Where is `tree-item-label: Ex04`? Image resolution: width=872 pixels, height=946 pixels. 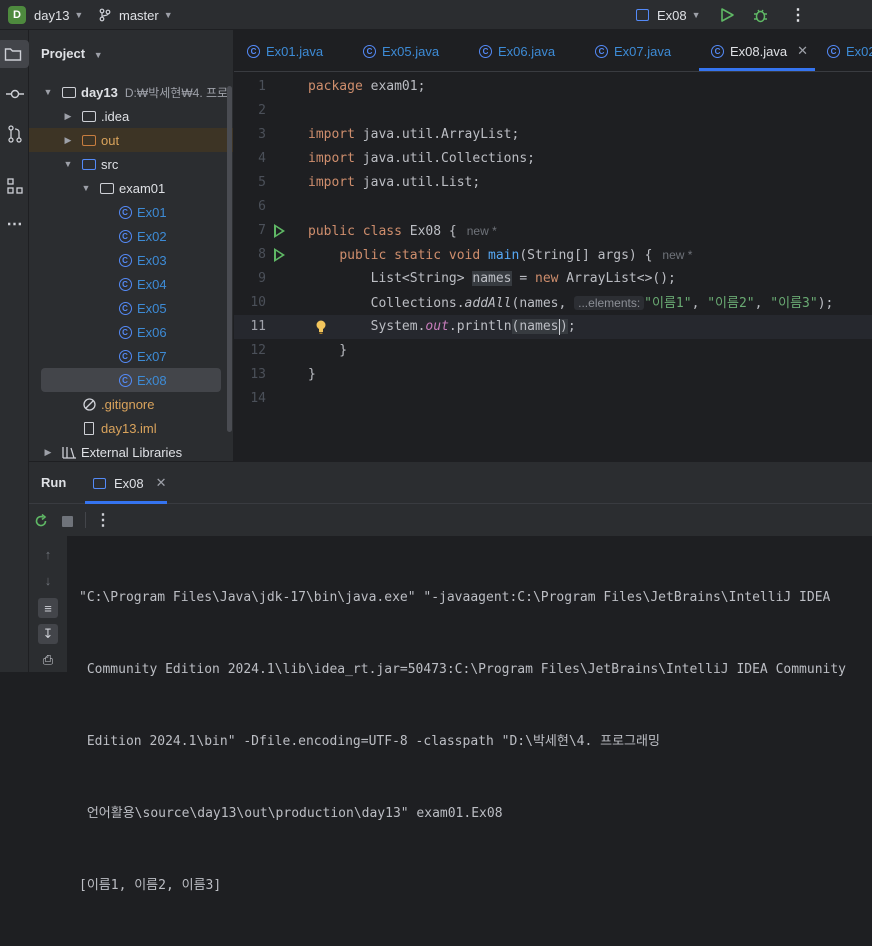 tree-item-label: Ex04 is located at coordinates (152, 284).